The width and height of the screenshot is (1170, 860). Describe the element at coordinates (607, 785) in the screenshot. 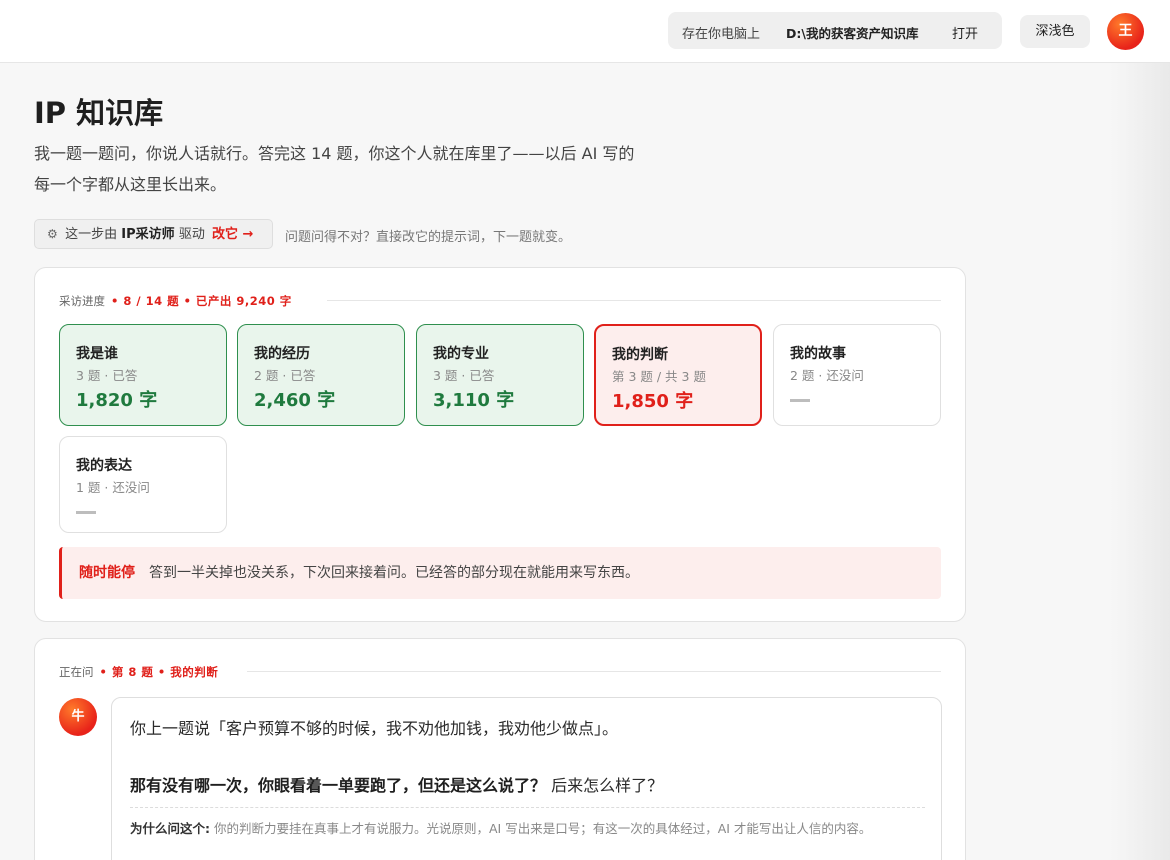

I see `question-tail: 后来怎么样了？` at that location.